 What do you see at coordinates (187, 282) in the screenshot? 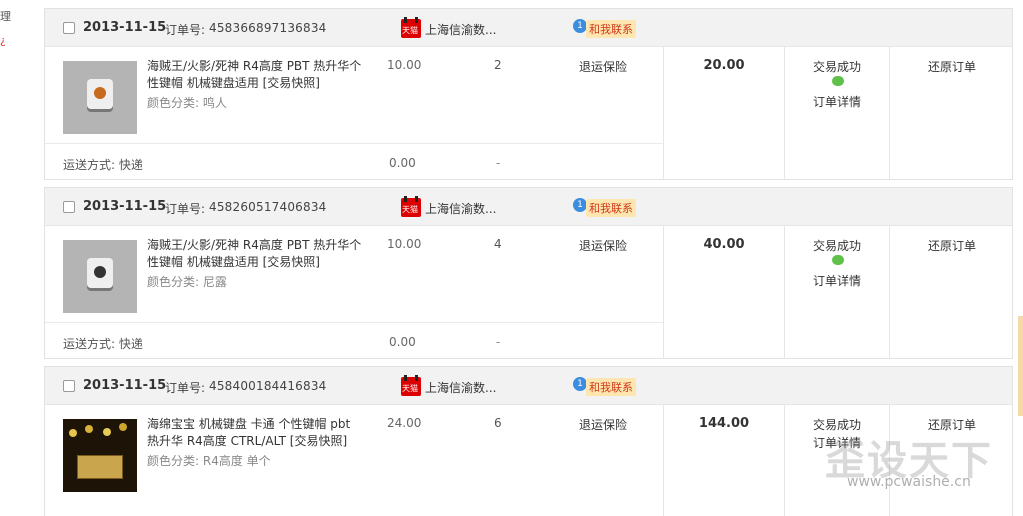
I see `product-color-option: 颜色分类: 尼露` at bounding box center [187, 282].